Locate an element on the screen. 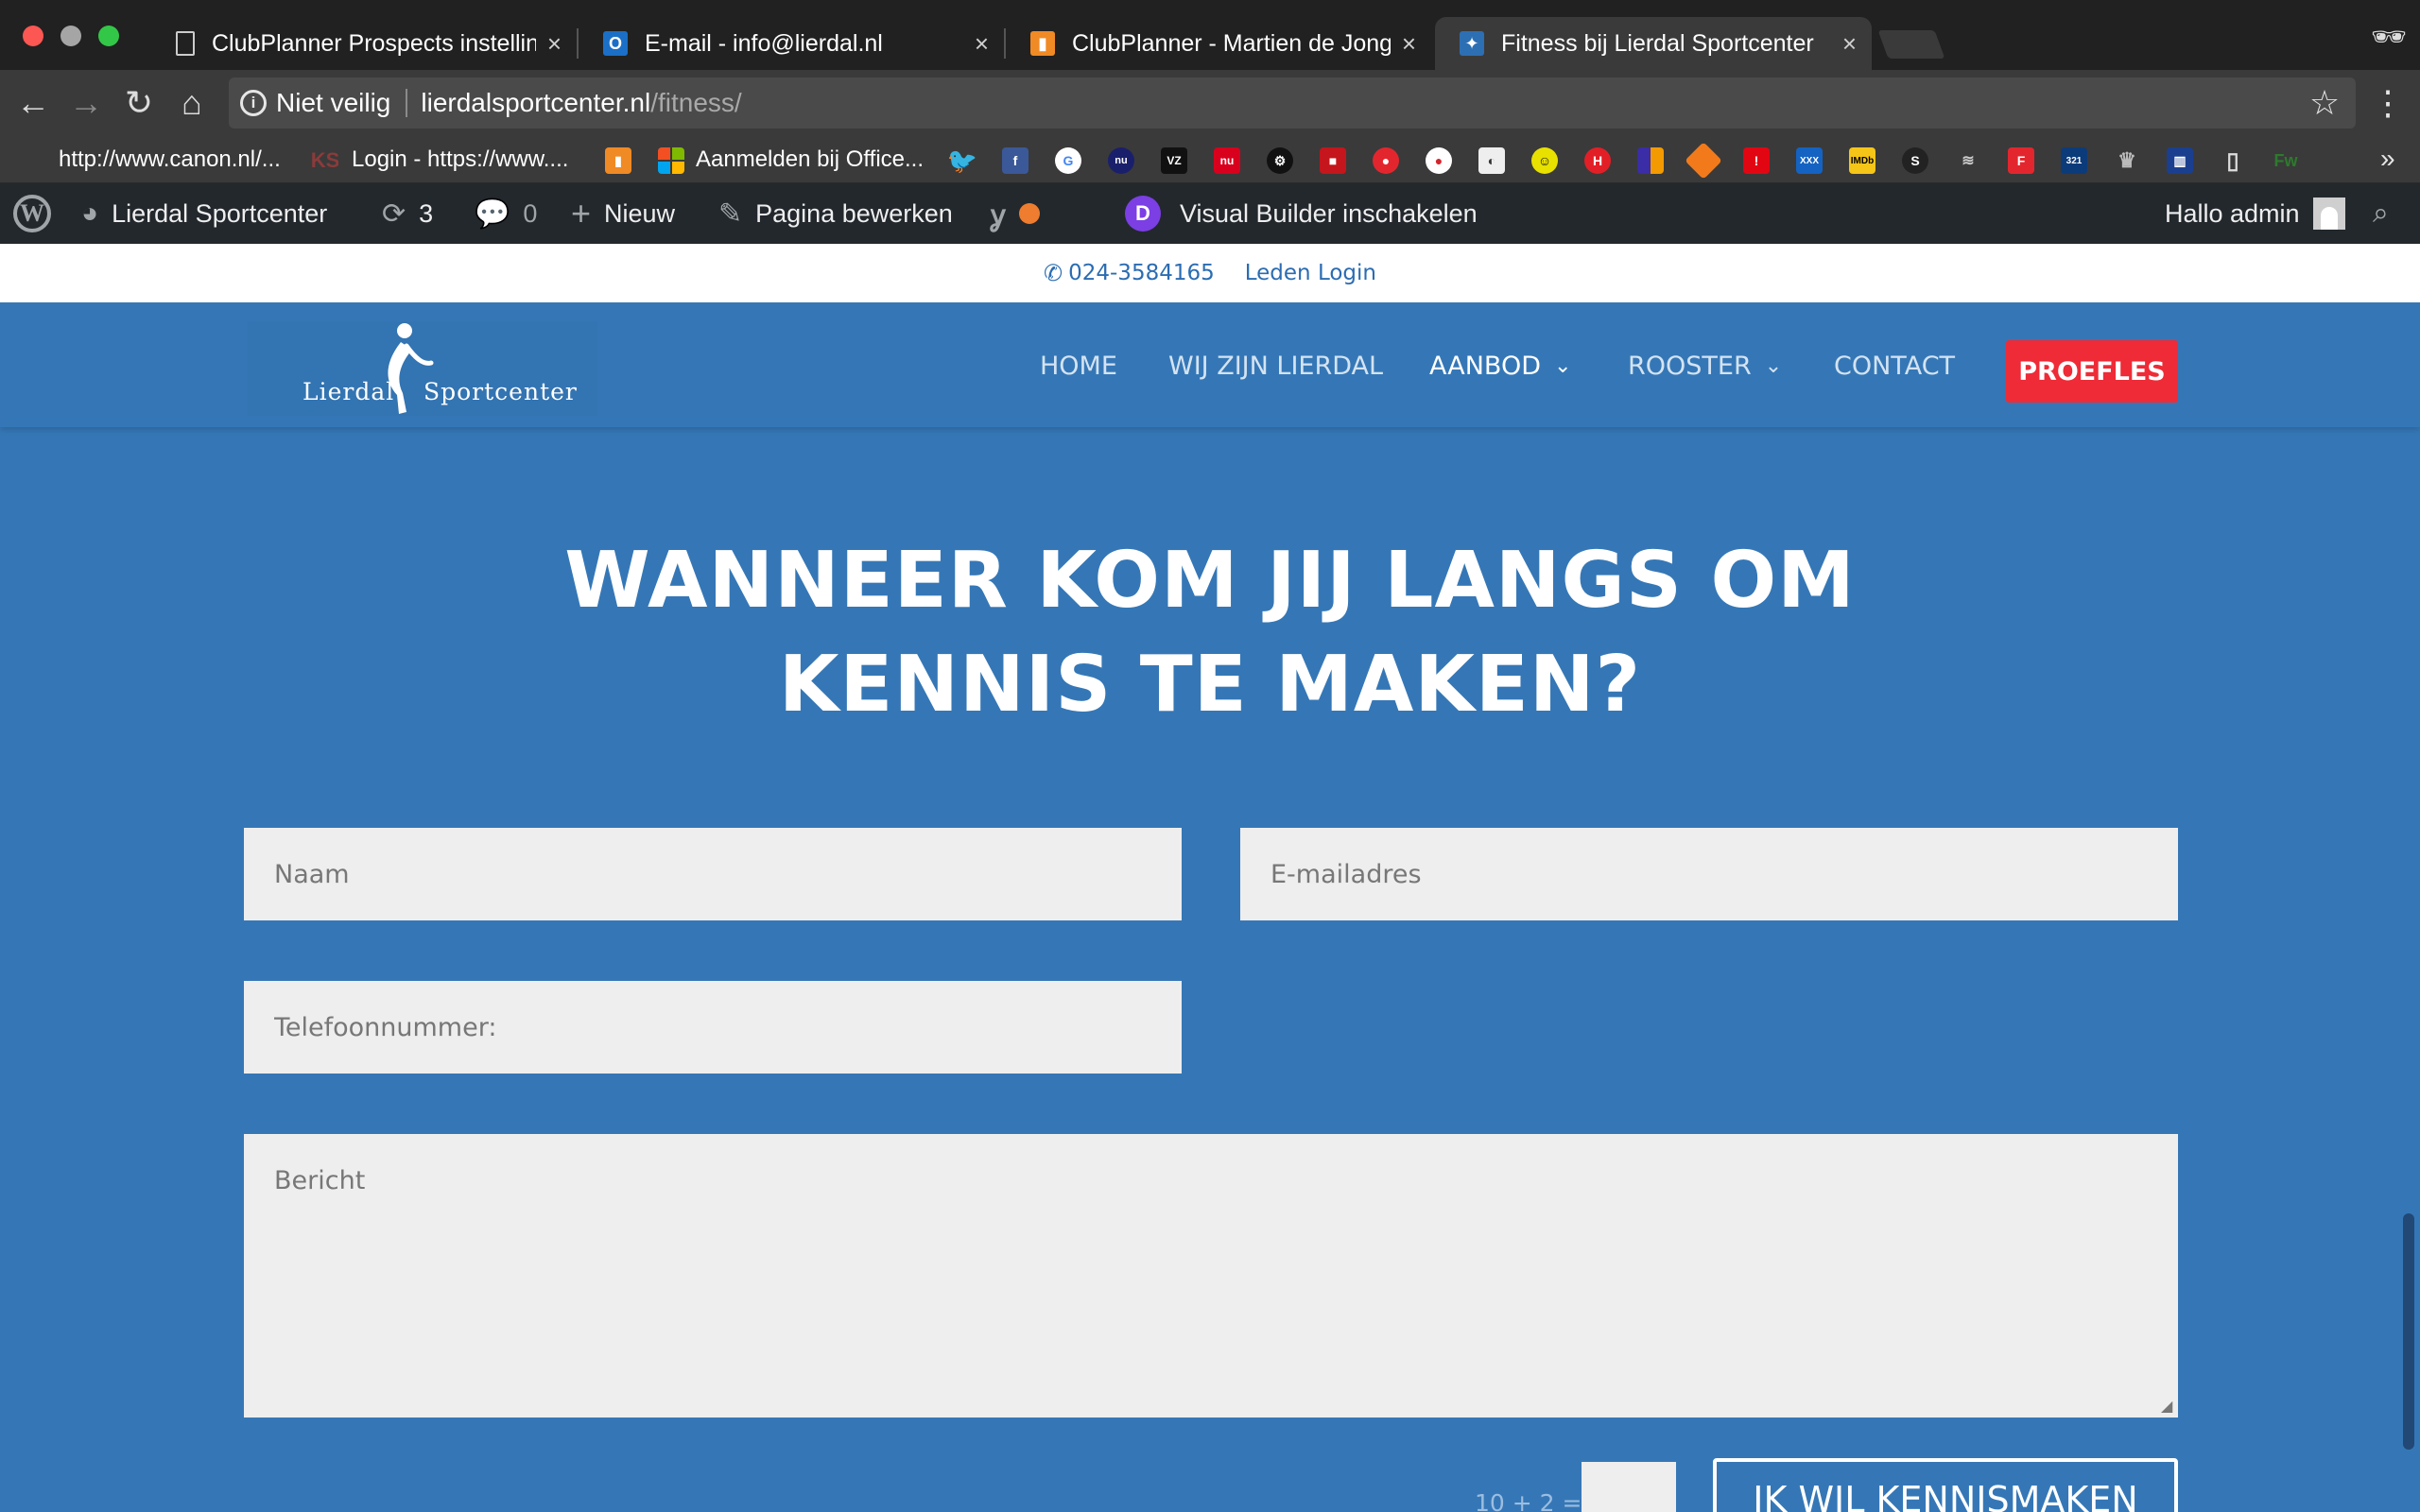  fw-icon: Fw is located at coordinates (2286, 160).